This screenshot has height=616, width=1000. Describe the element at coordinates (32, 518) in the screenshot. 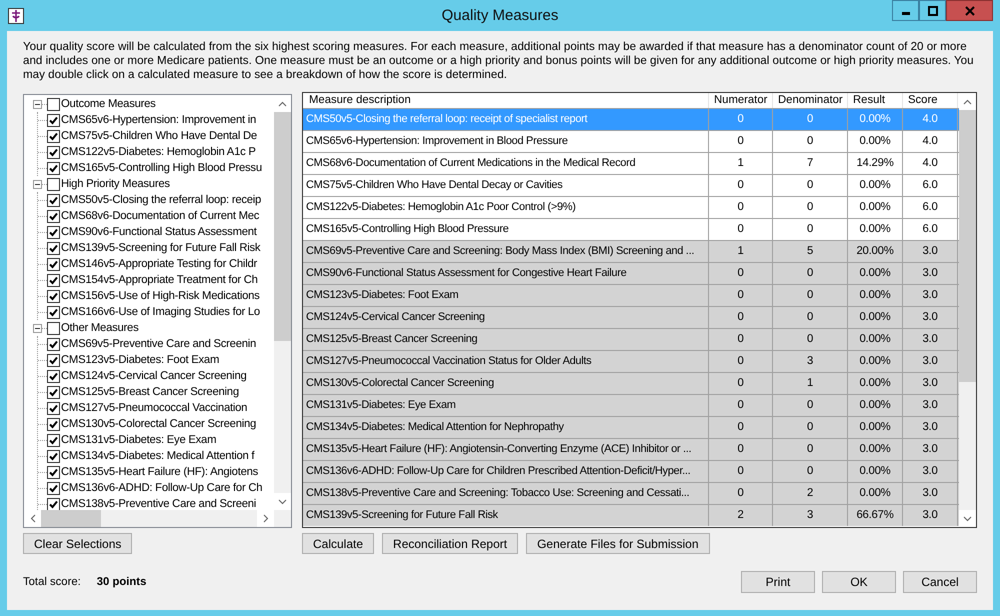

I see `scroll-left-icon` at that location.